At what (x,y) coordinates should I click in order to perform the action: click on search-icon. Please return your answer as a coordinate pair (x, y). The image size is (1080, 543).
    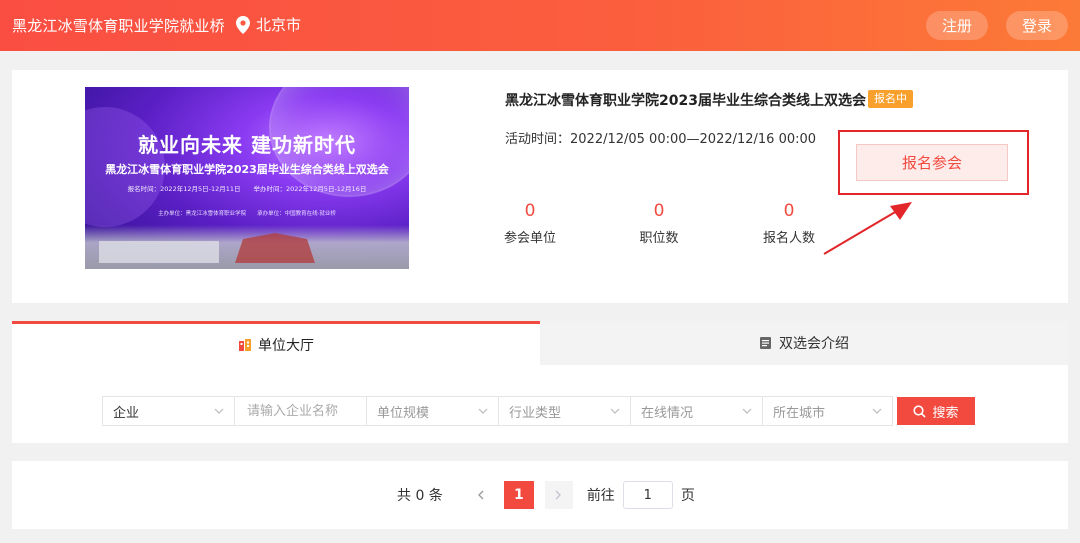
    Looking at the image, I should click on (920, 411).